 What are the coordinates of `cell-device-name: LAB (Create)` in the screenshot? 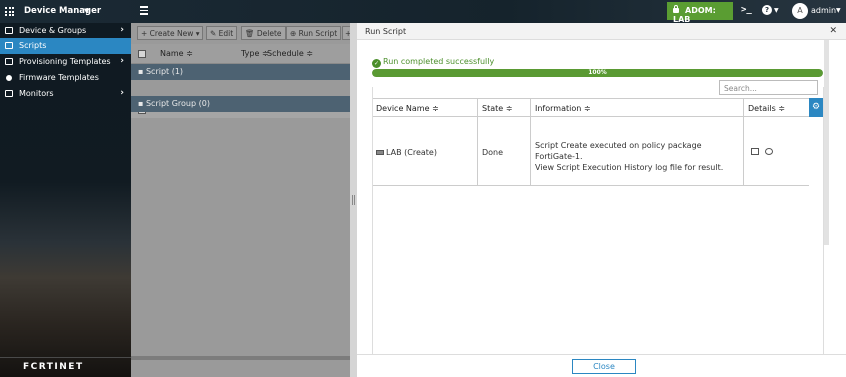 It's located at (425, 151).